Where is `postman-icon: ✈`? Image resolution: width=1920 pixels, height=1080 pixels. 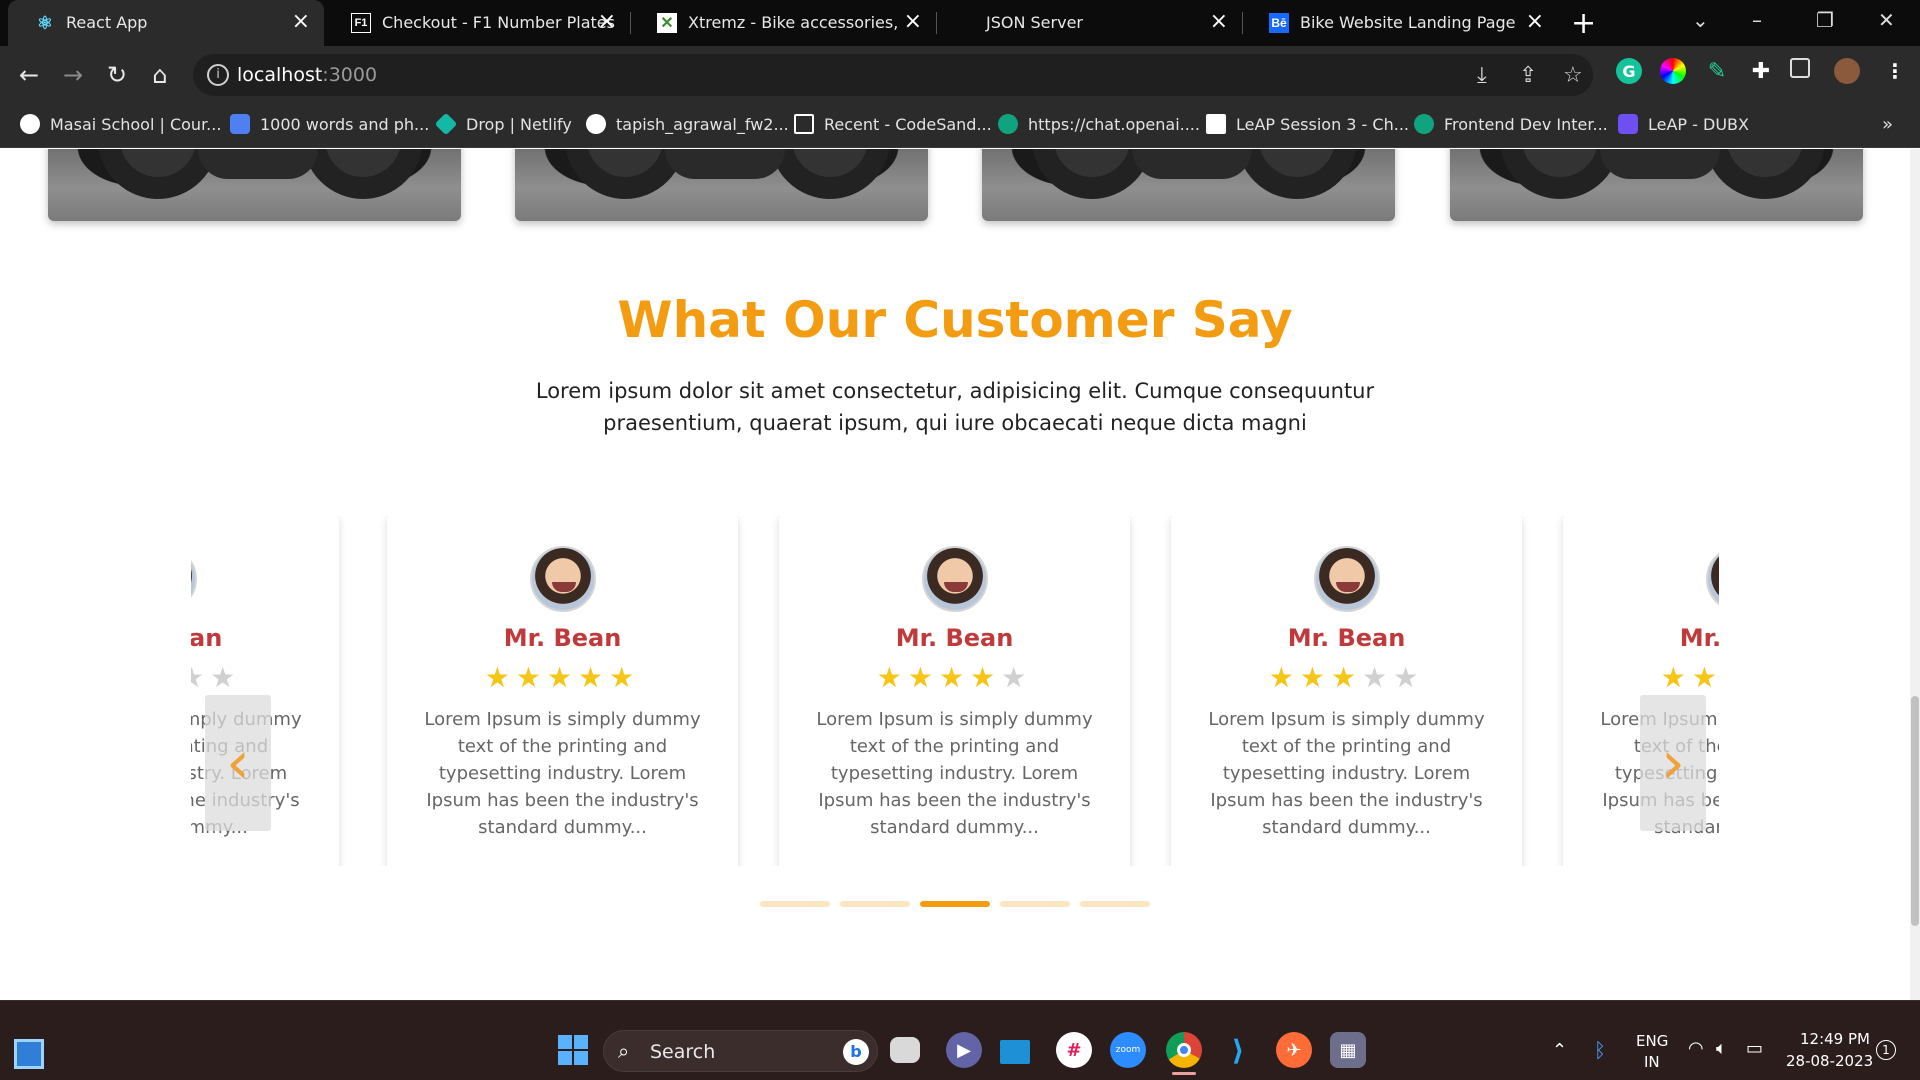
postman-icon: ✈ is located at coordinates (1294, 1050).